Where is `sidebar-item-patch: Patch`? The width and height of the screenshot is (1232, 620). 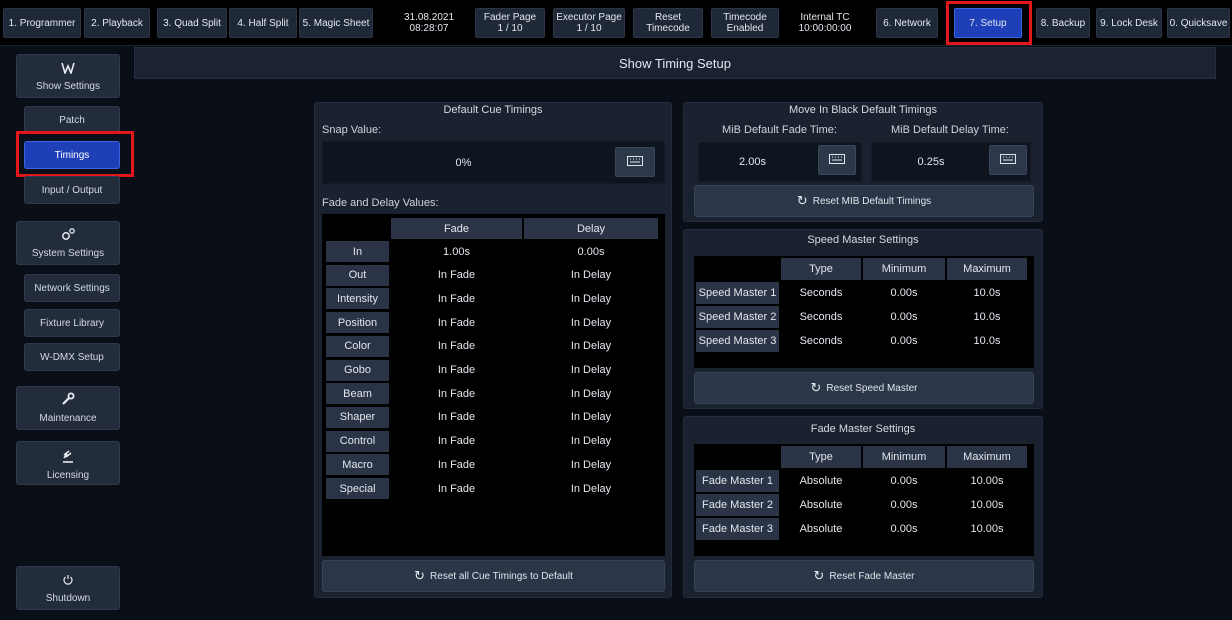
sidebar-item-patch: Patch is located at coordinates (72, 120).